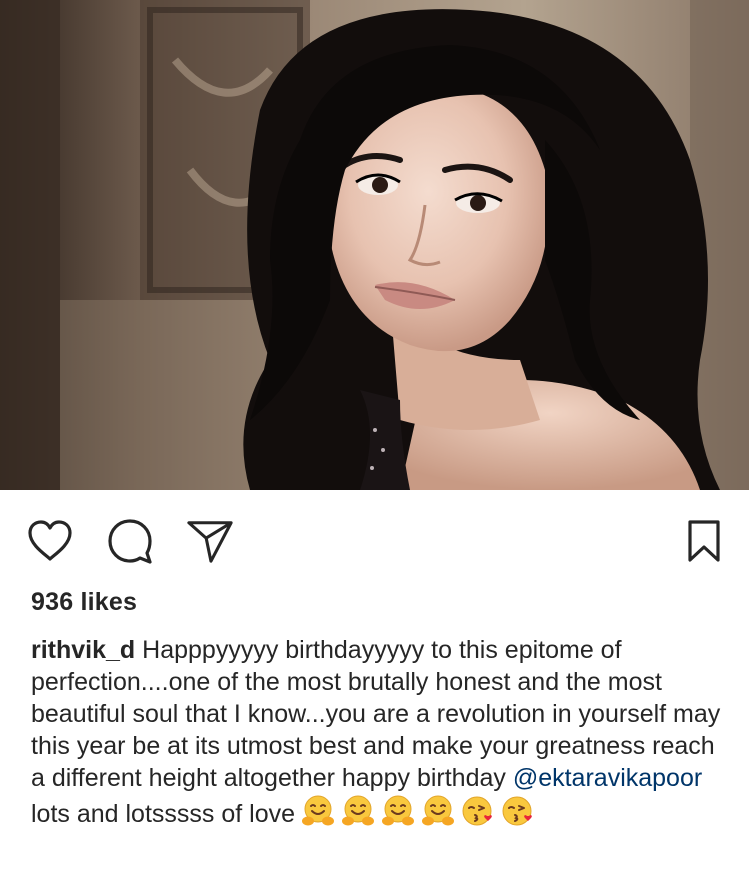  I want to click on caption-username: rithvik_d, so click(83, 650).